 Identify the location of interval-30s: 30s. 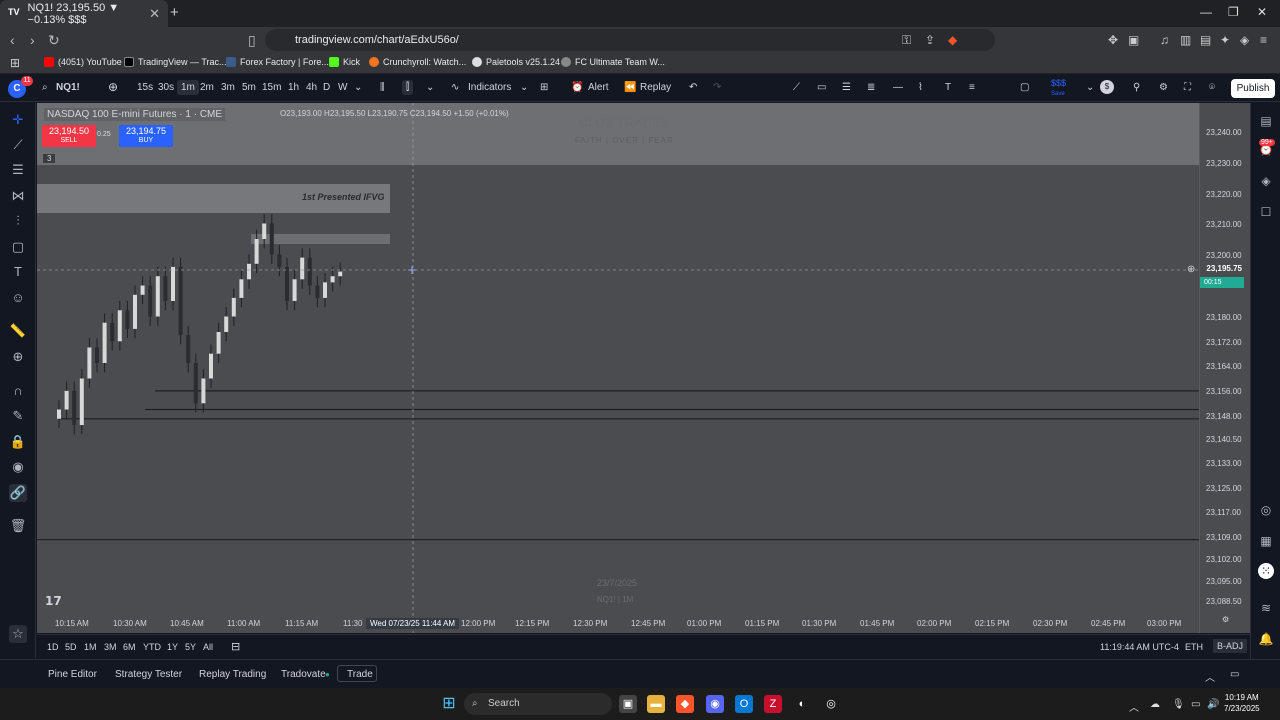
(166, 87).